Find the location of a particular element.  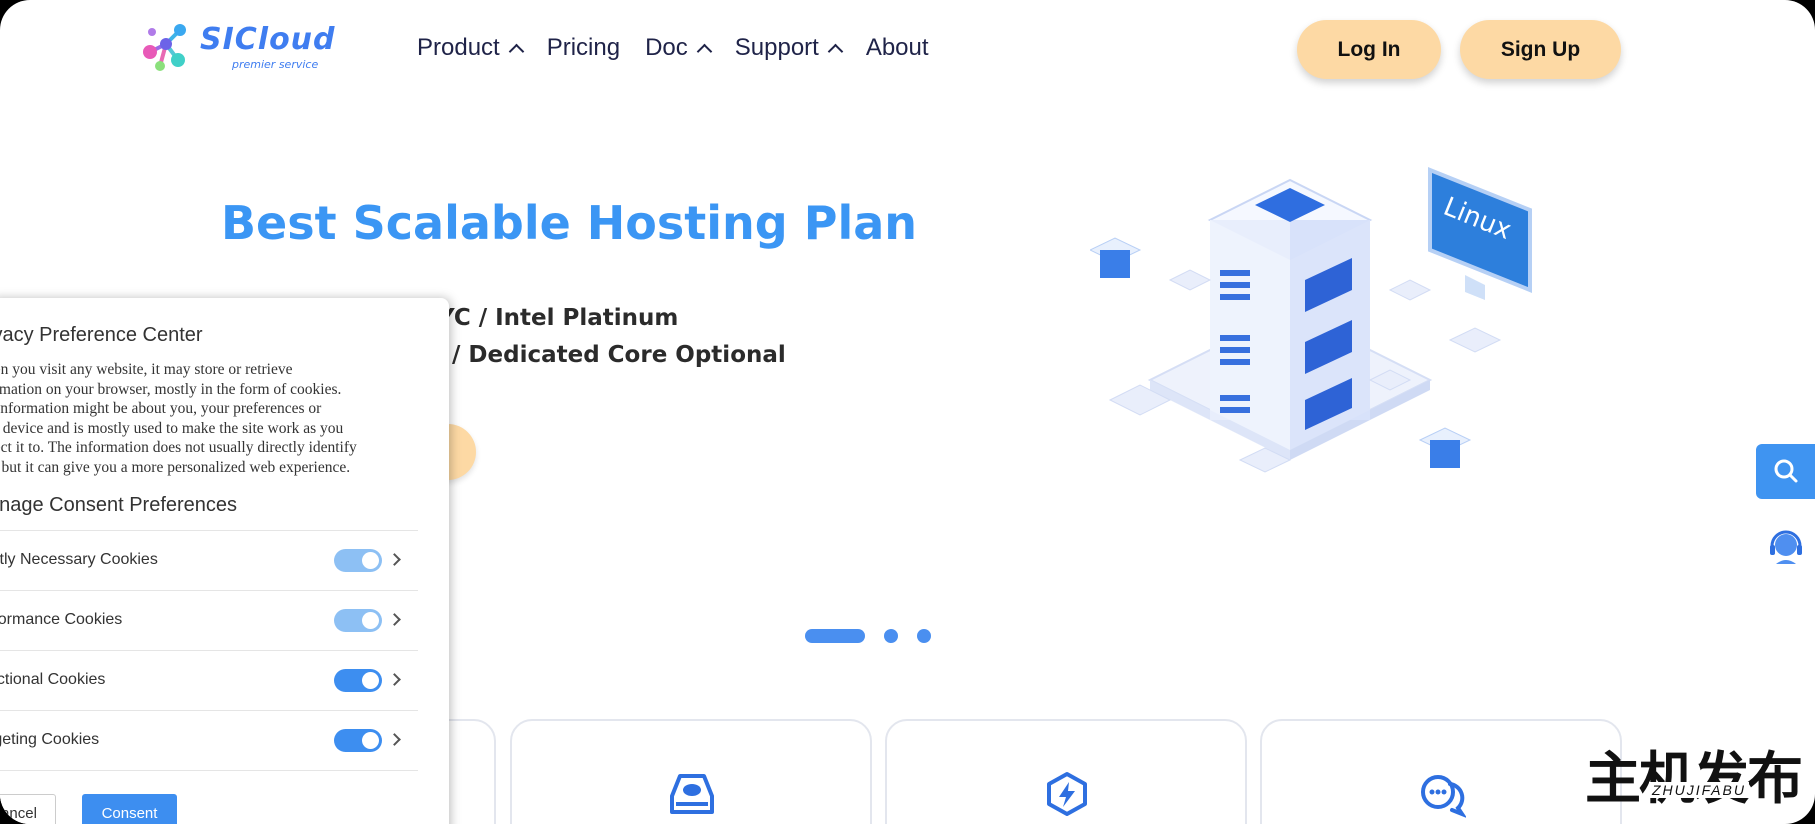

logo-text: SICloud is located at coordinates (268, 39).